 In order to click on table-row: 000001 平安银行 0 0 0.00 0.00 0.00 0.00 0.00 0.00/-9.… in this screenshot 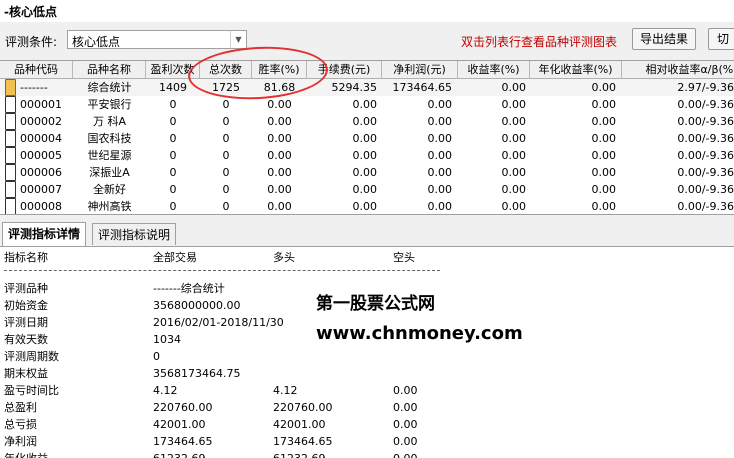, I will do `click(367, 104)`.